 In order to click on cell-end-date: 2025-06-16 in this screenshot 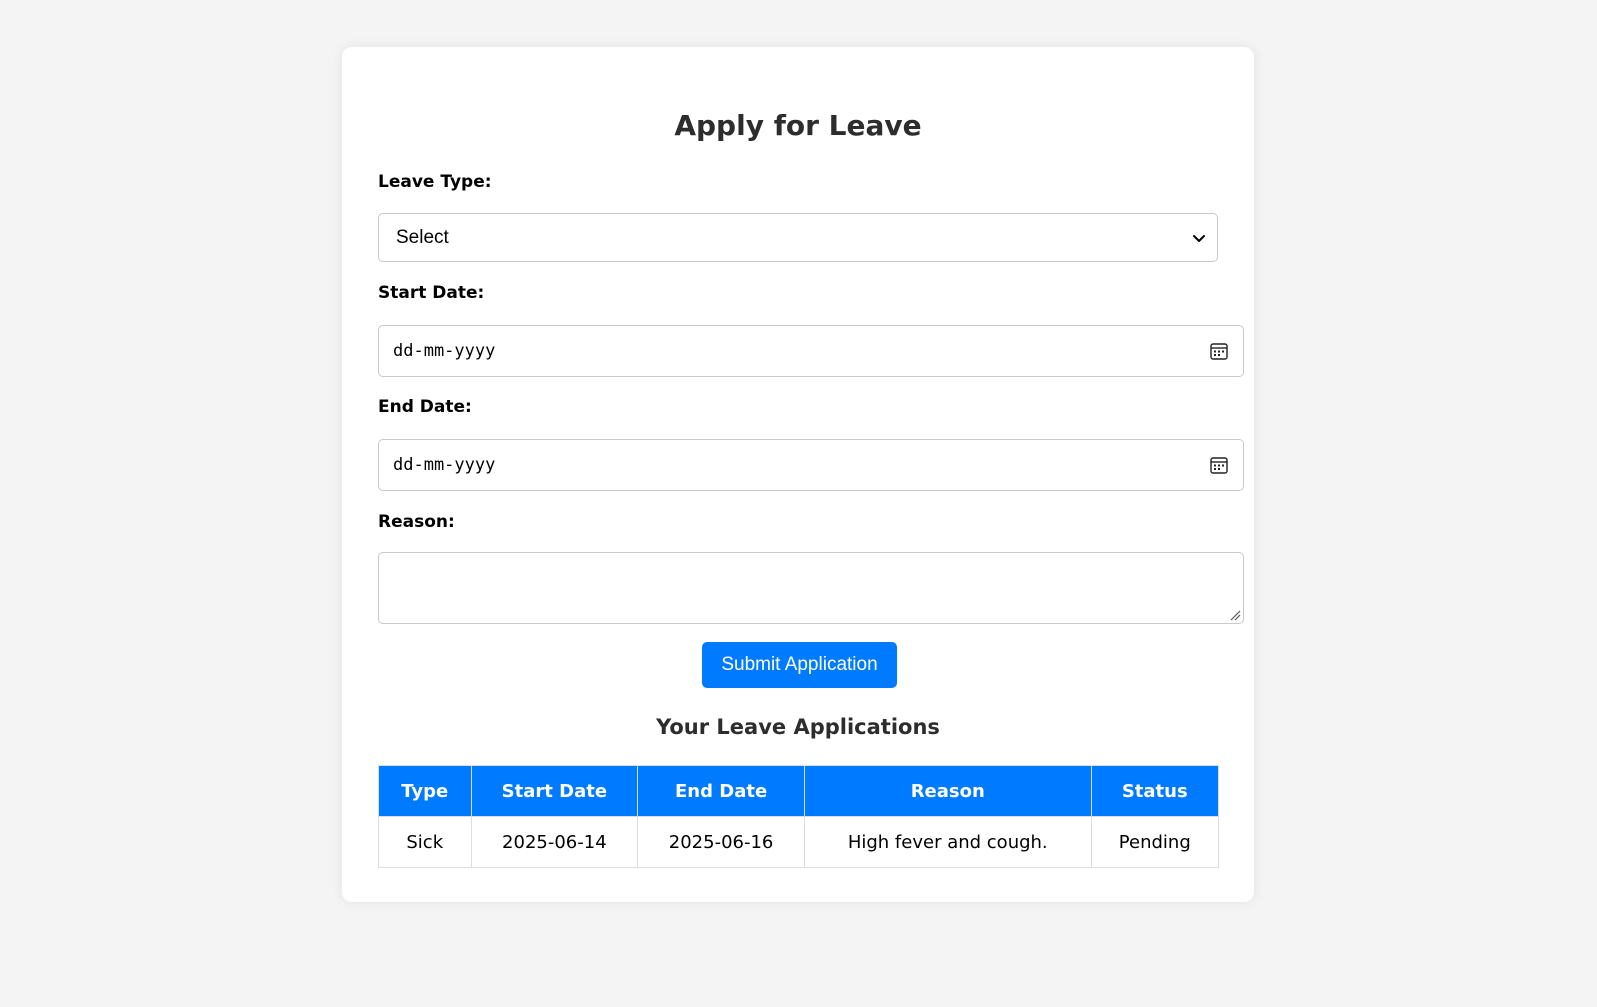, I will do `click(721, 842)`.